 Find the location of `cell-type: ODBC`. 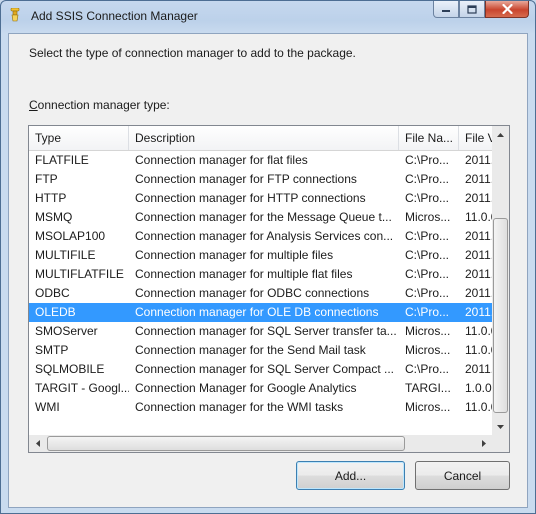

cell-type: ODBC is located at coordinates (52, 293).